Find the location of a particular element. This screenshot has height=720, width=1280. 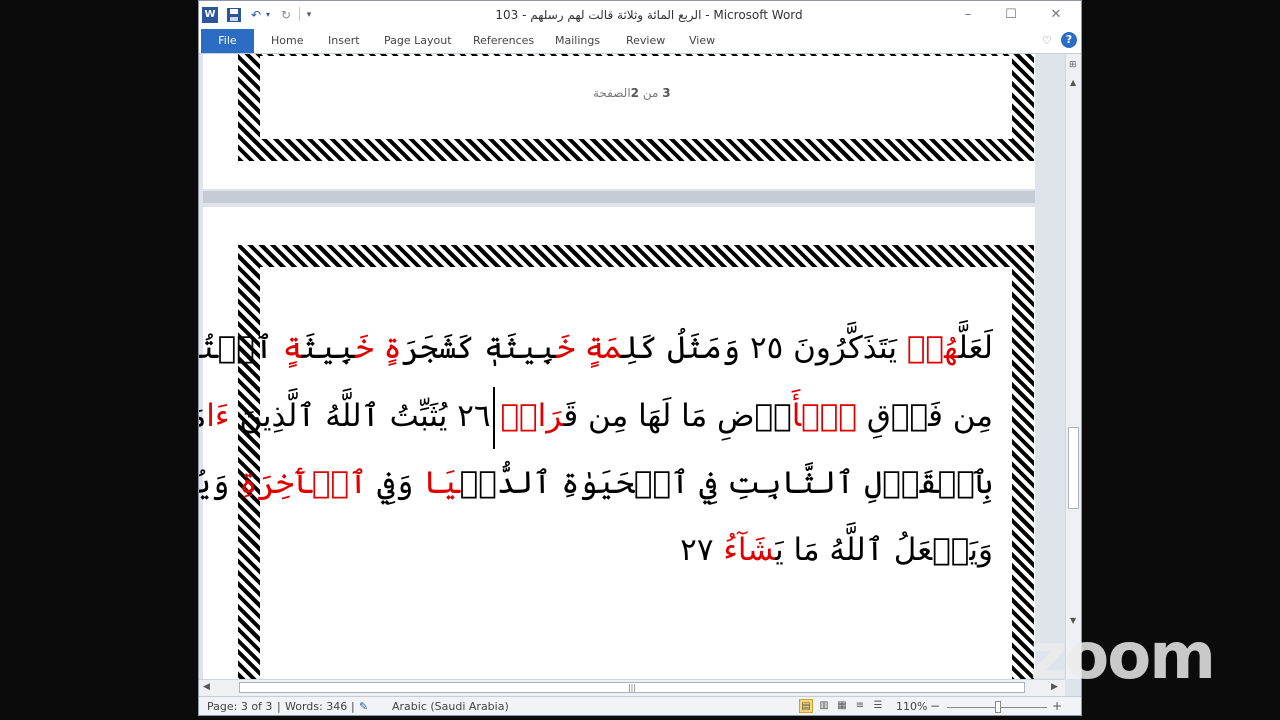

customize-toolbar-icon: ▾ is located at coordinates (309, 15).